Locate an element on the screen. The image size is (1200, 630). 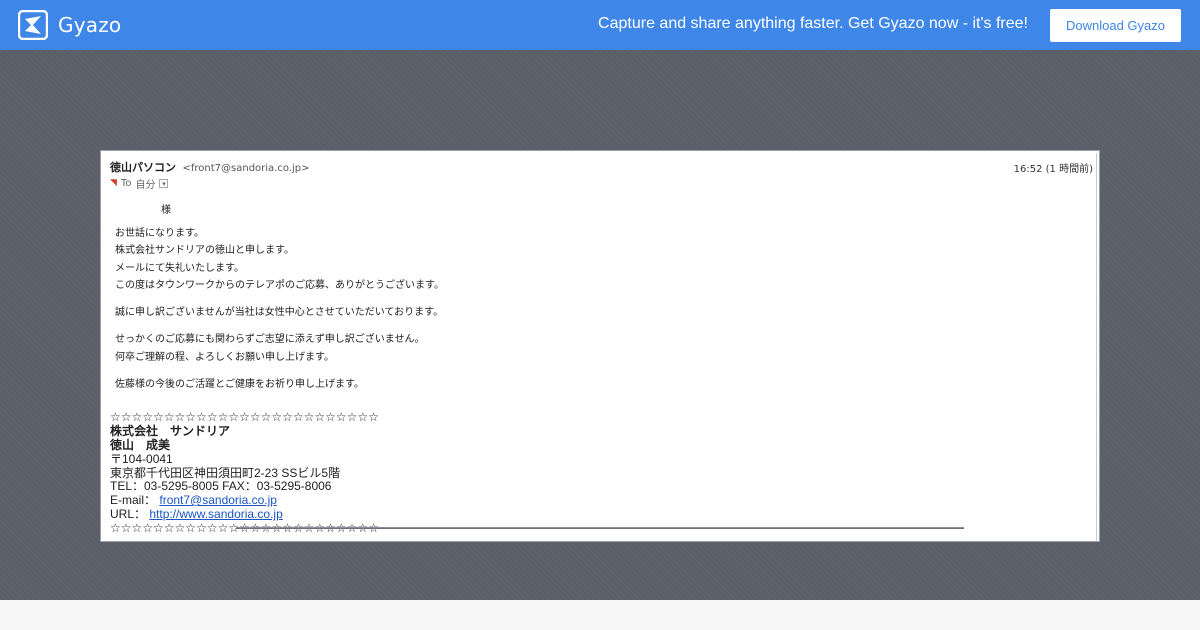
recipient-row: ◥ To 自分 ▾ is located at coordinates (601, 183).